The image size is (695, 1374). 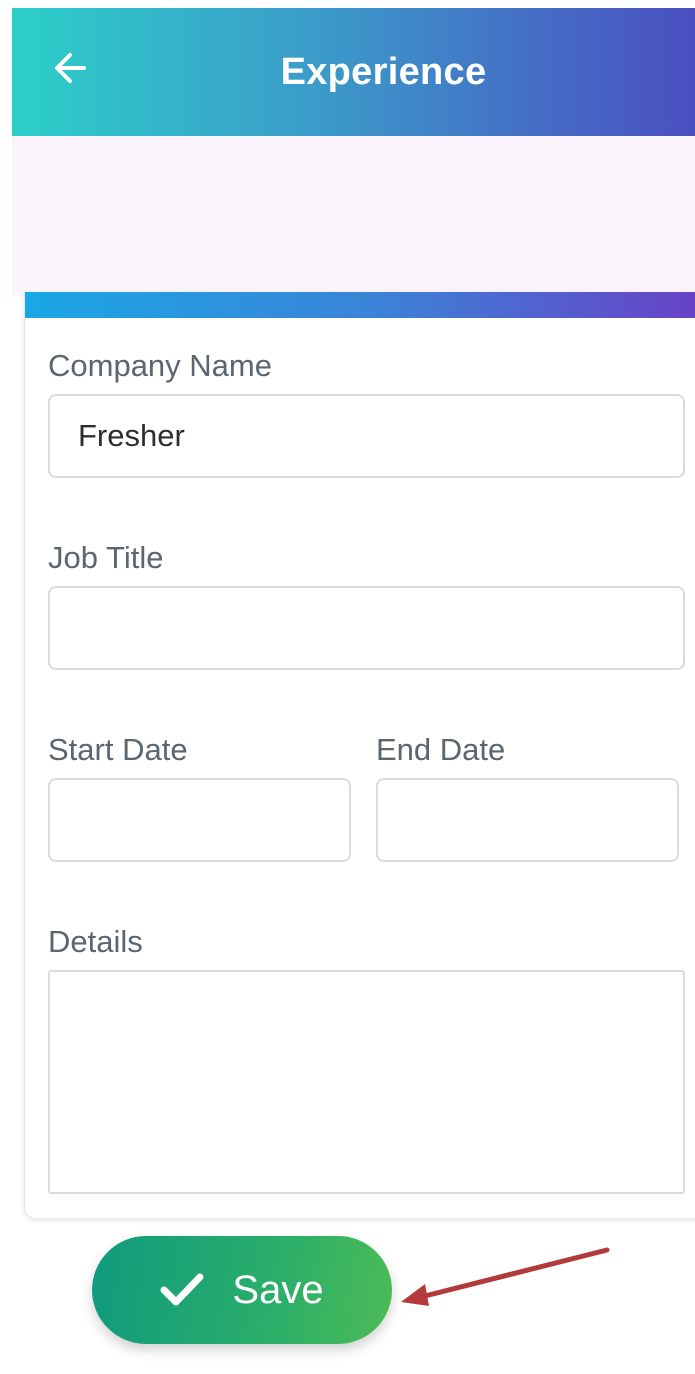 I want to click on job-title-label: Job Title, so click(x=106, y=557).